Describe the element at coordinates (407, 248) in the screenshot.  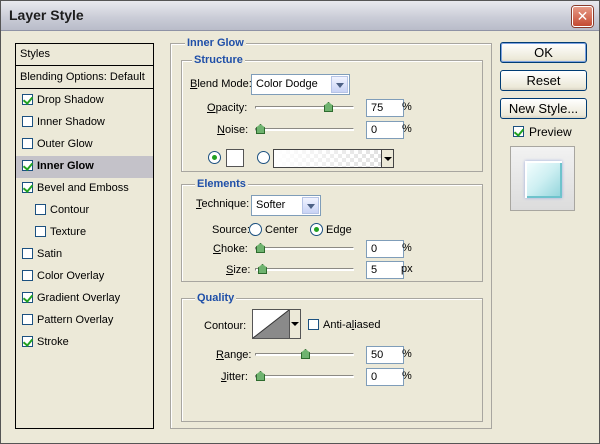
I see `choke-unit: %` at that location.